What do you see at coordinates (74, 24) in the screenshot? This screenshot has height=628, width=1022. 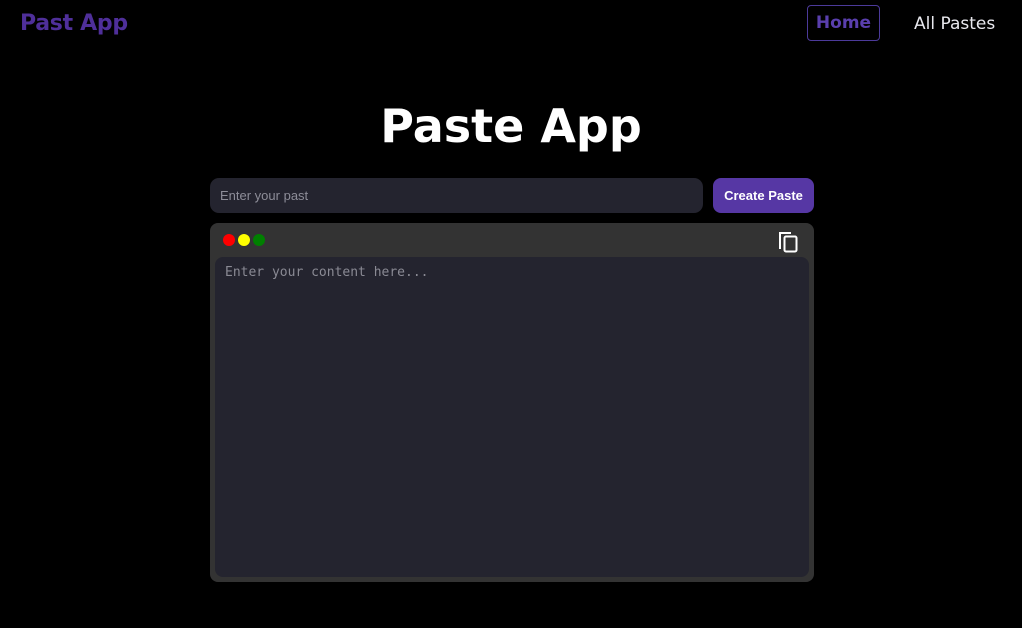 I see `brand-logo: Past App` at bounding box center [74, 24].